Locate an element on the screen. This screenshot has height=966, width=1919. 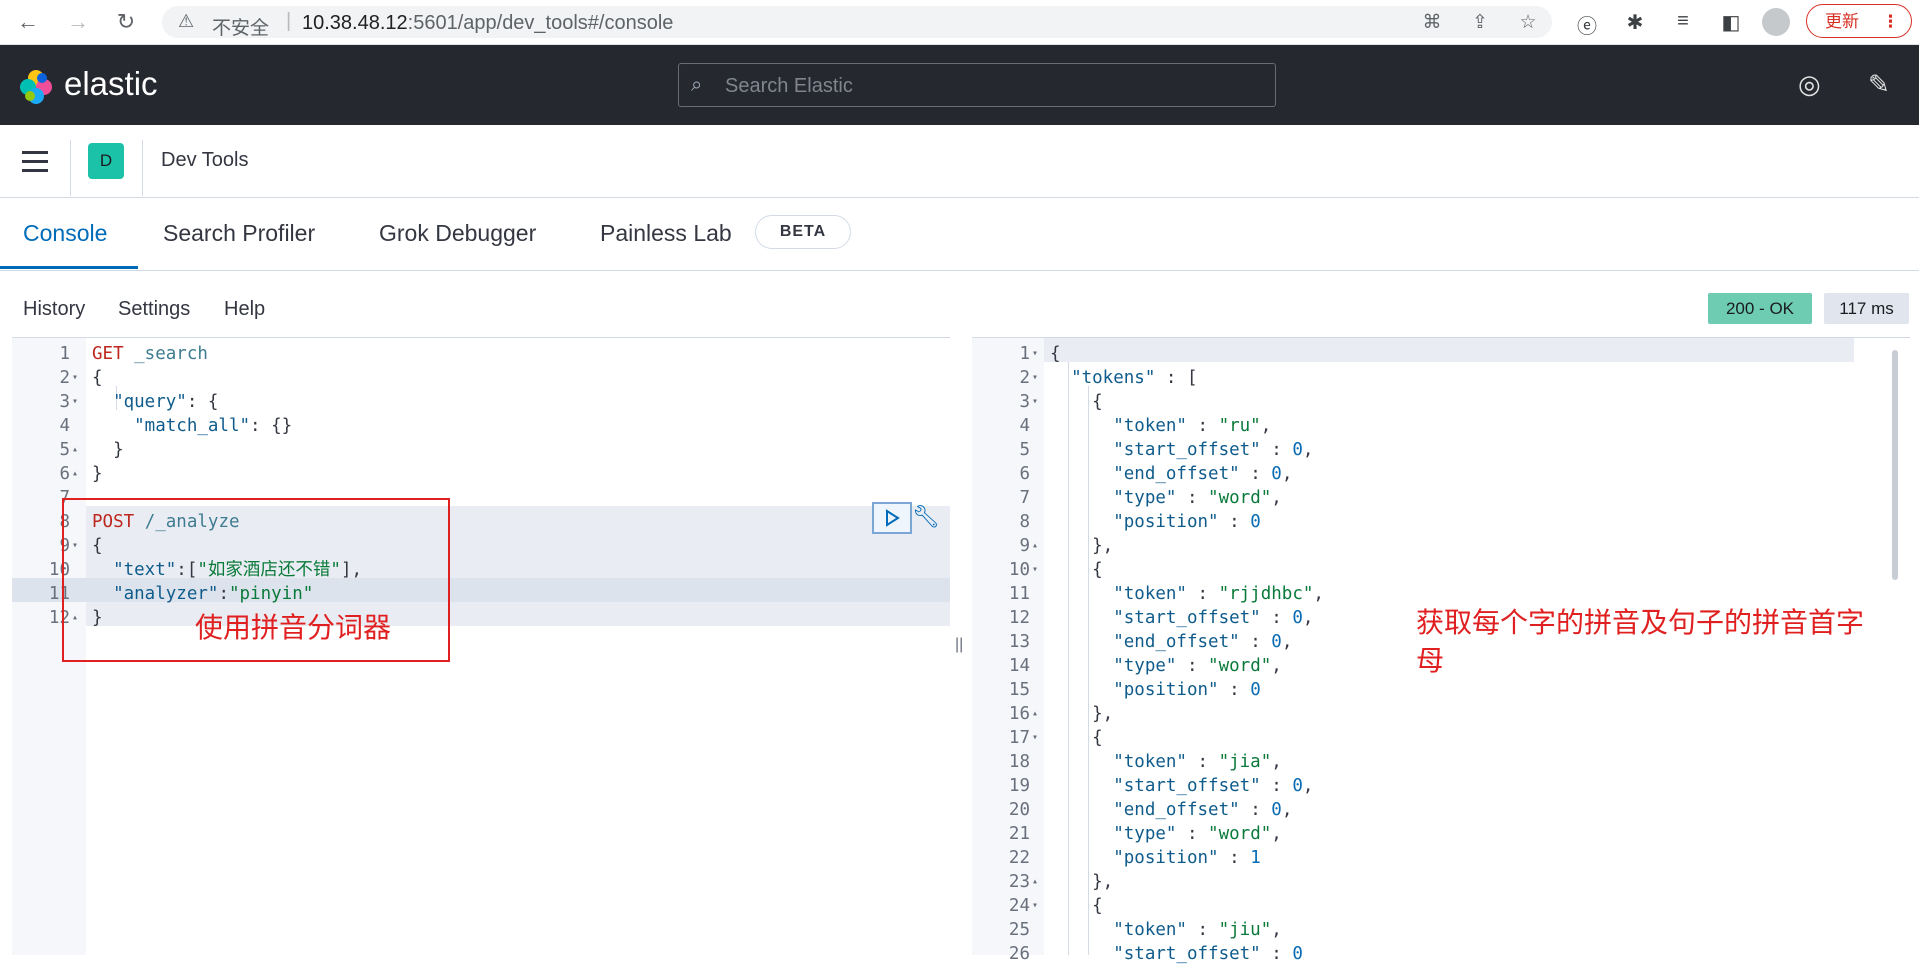
code-token: "word" is located at coordinates (1240, 666).